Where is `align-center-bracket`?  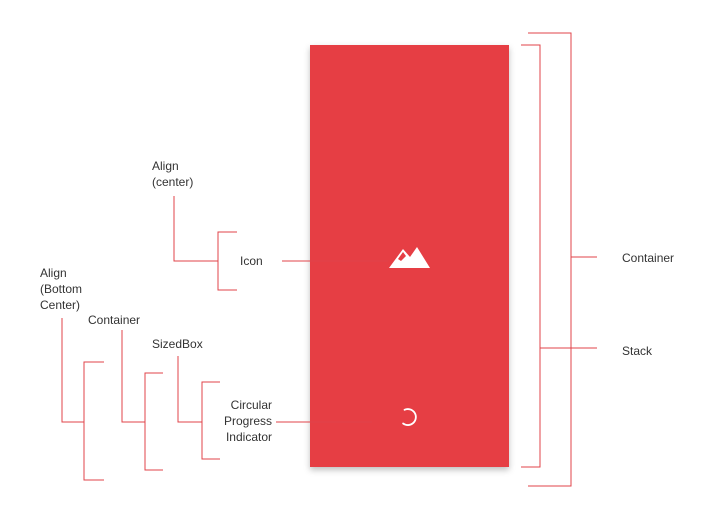
align-center-bracket is located at coordinates (227, 261).